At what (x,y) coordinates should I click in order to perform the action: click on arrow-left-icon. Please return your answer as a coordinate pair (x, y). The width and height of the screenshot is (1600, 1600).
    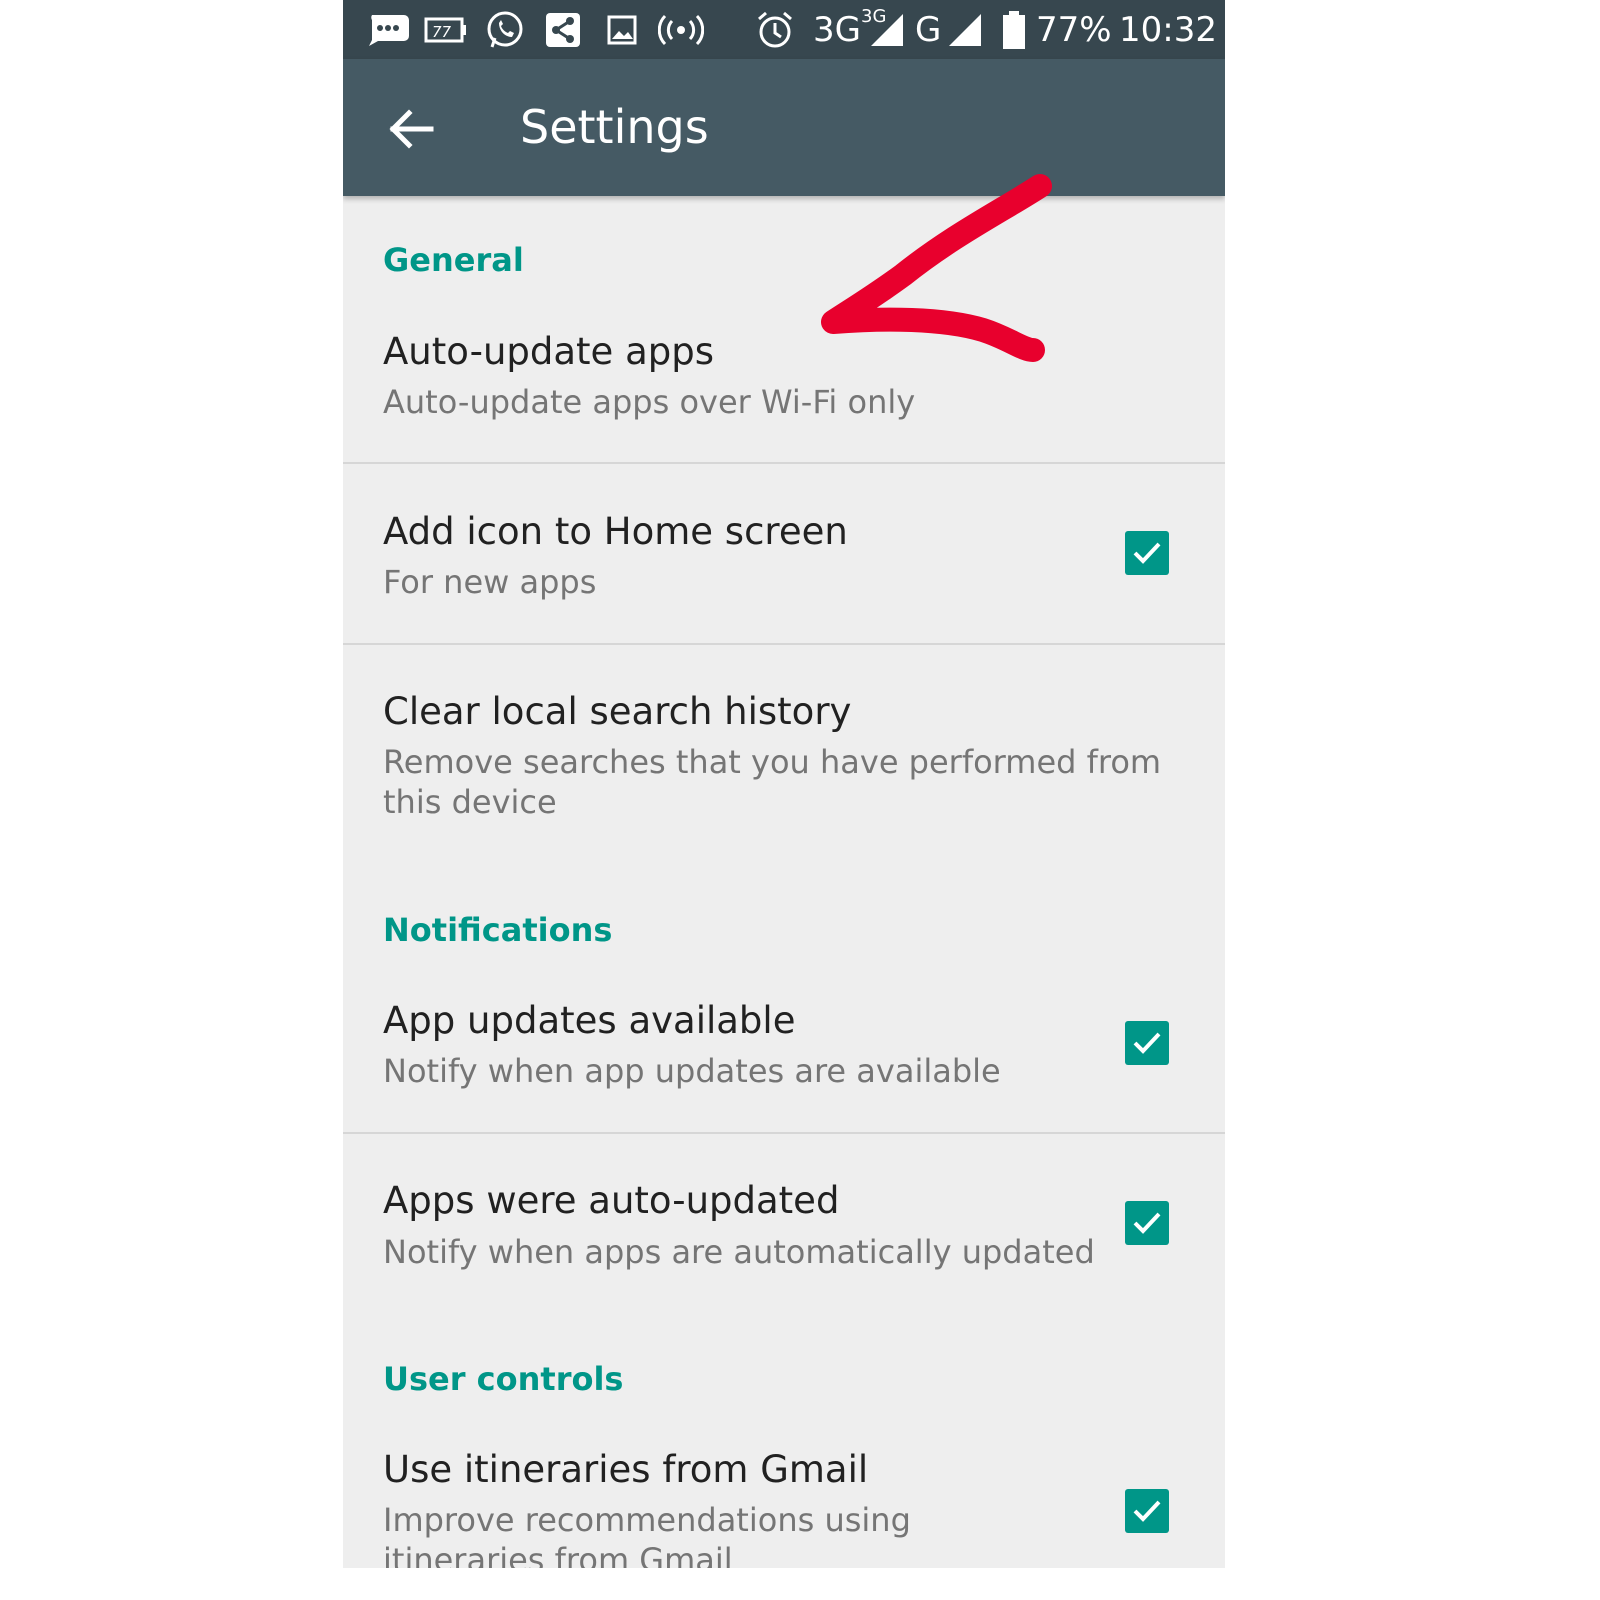
    Looking at the image, I should click on (411, 129).